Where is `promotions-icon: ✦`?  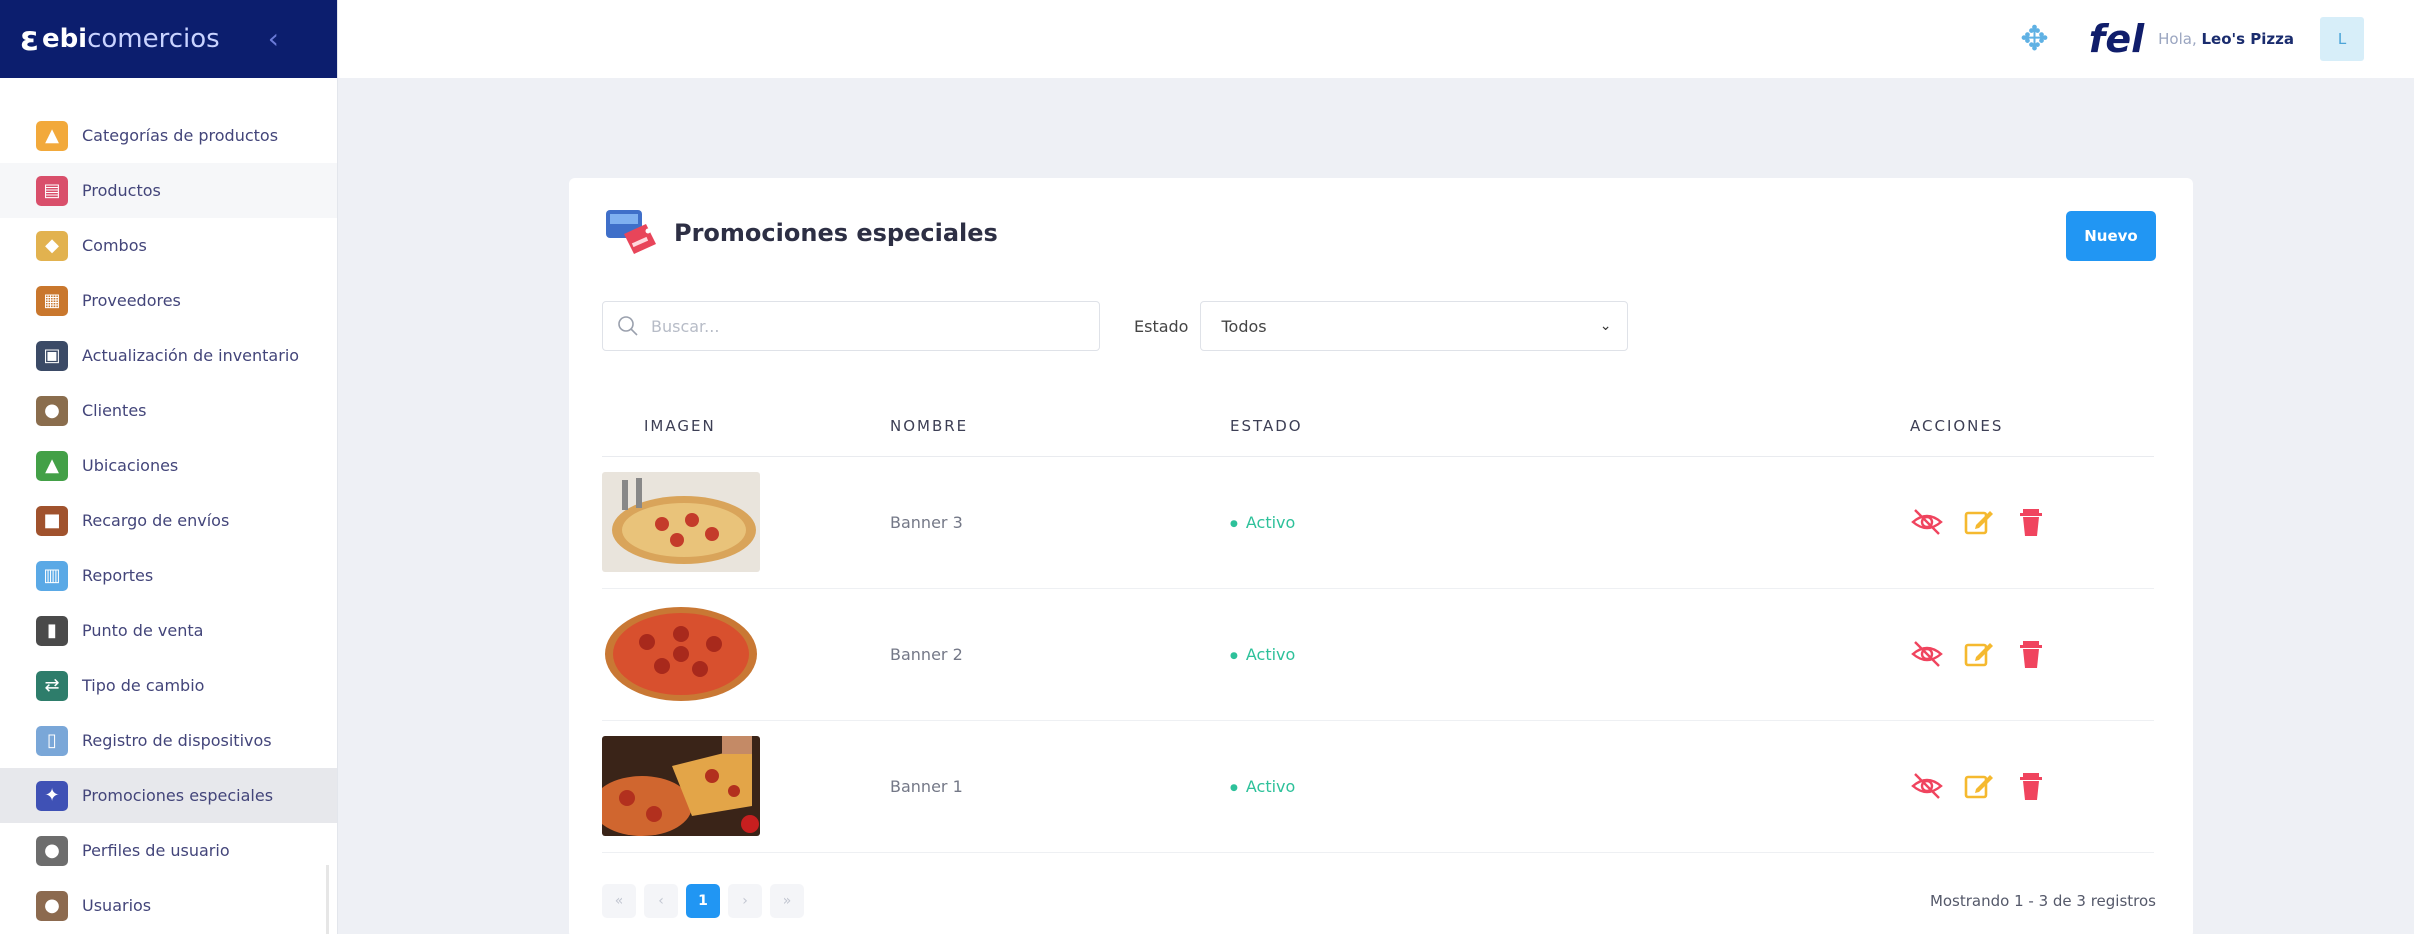
promotions-icon: ✦ is located at coordinates (52, 795).